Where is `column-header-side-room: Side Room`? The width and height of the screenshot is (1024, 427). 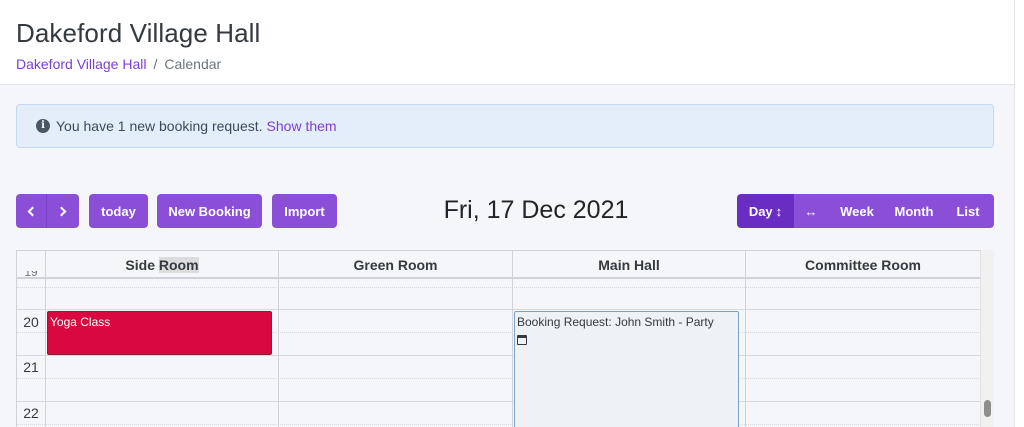
column-header-side-room: Side Room is located at coordinates (162, 264).